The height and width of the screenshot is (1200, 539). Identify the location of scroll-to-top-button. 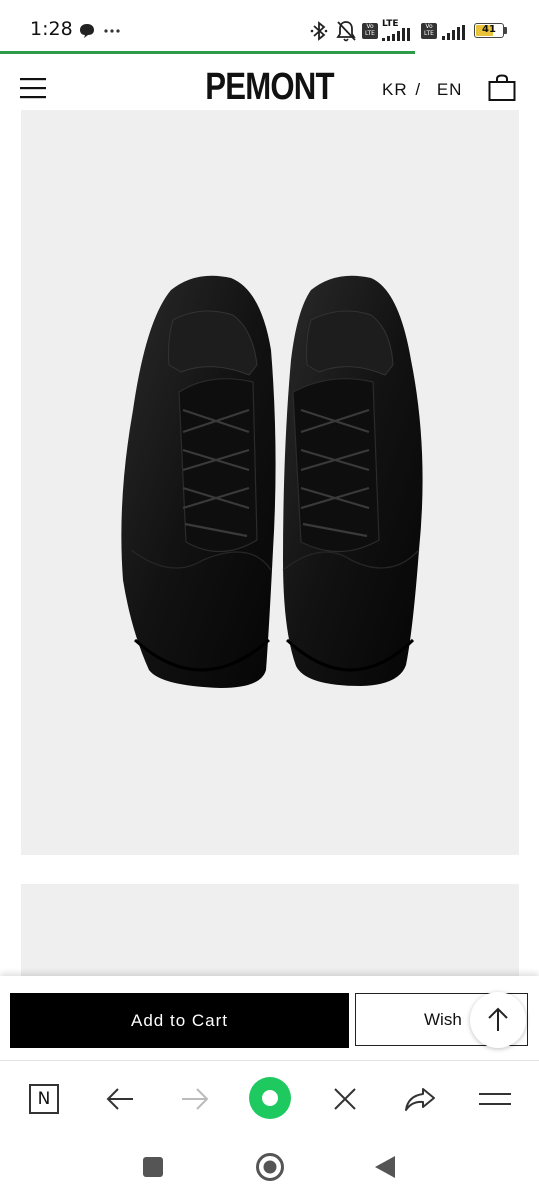
(498, 1020).